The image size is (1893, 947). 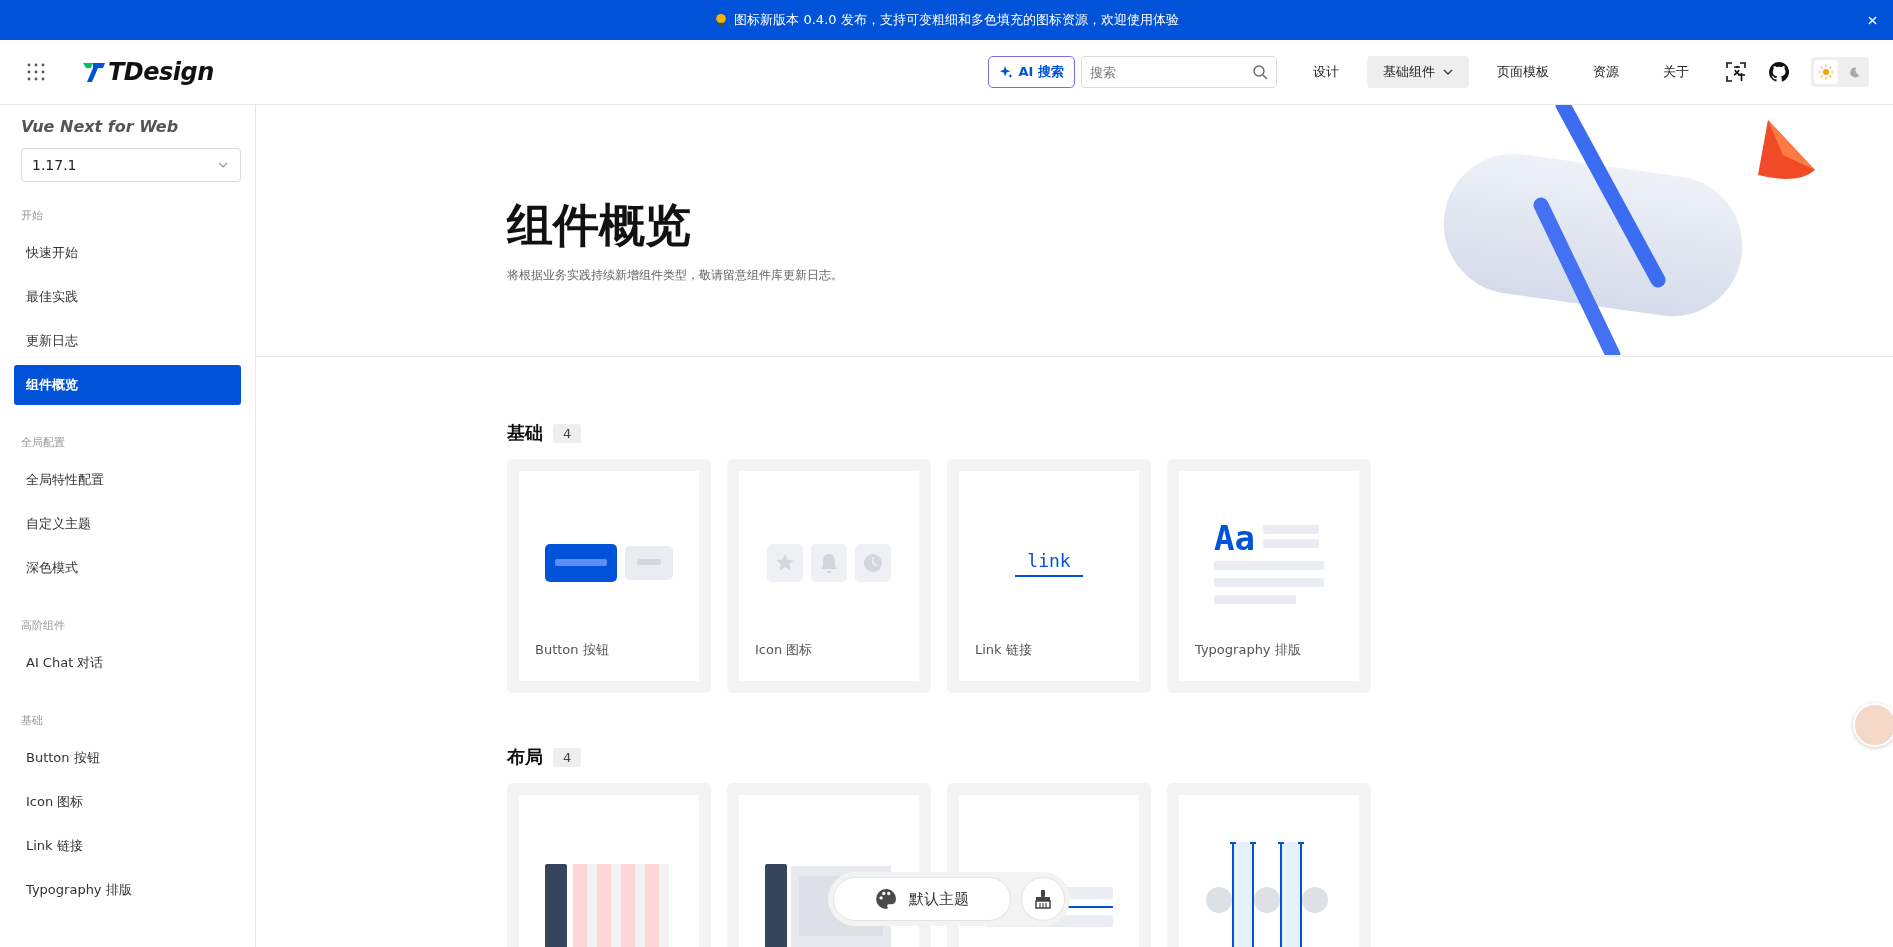 I want to click on sidebar-group-title: 开始, so click(x=32, y=216).